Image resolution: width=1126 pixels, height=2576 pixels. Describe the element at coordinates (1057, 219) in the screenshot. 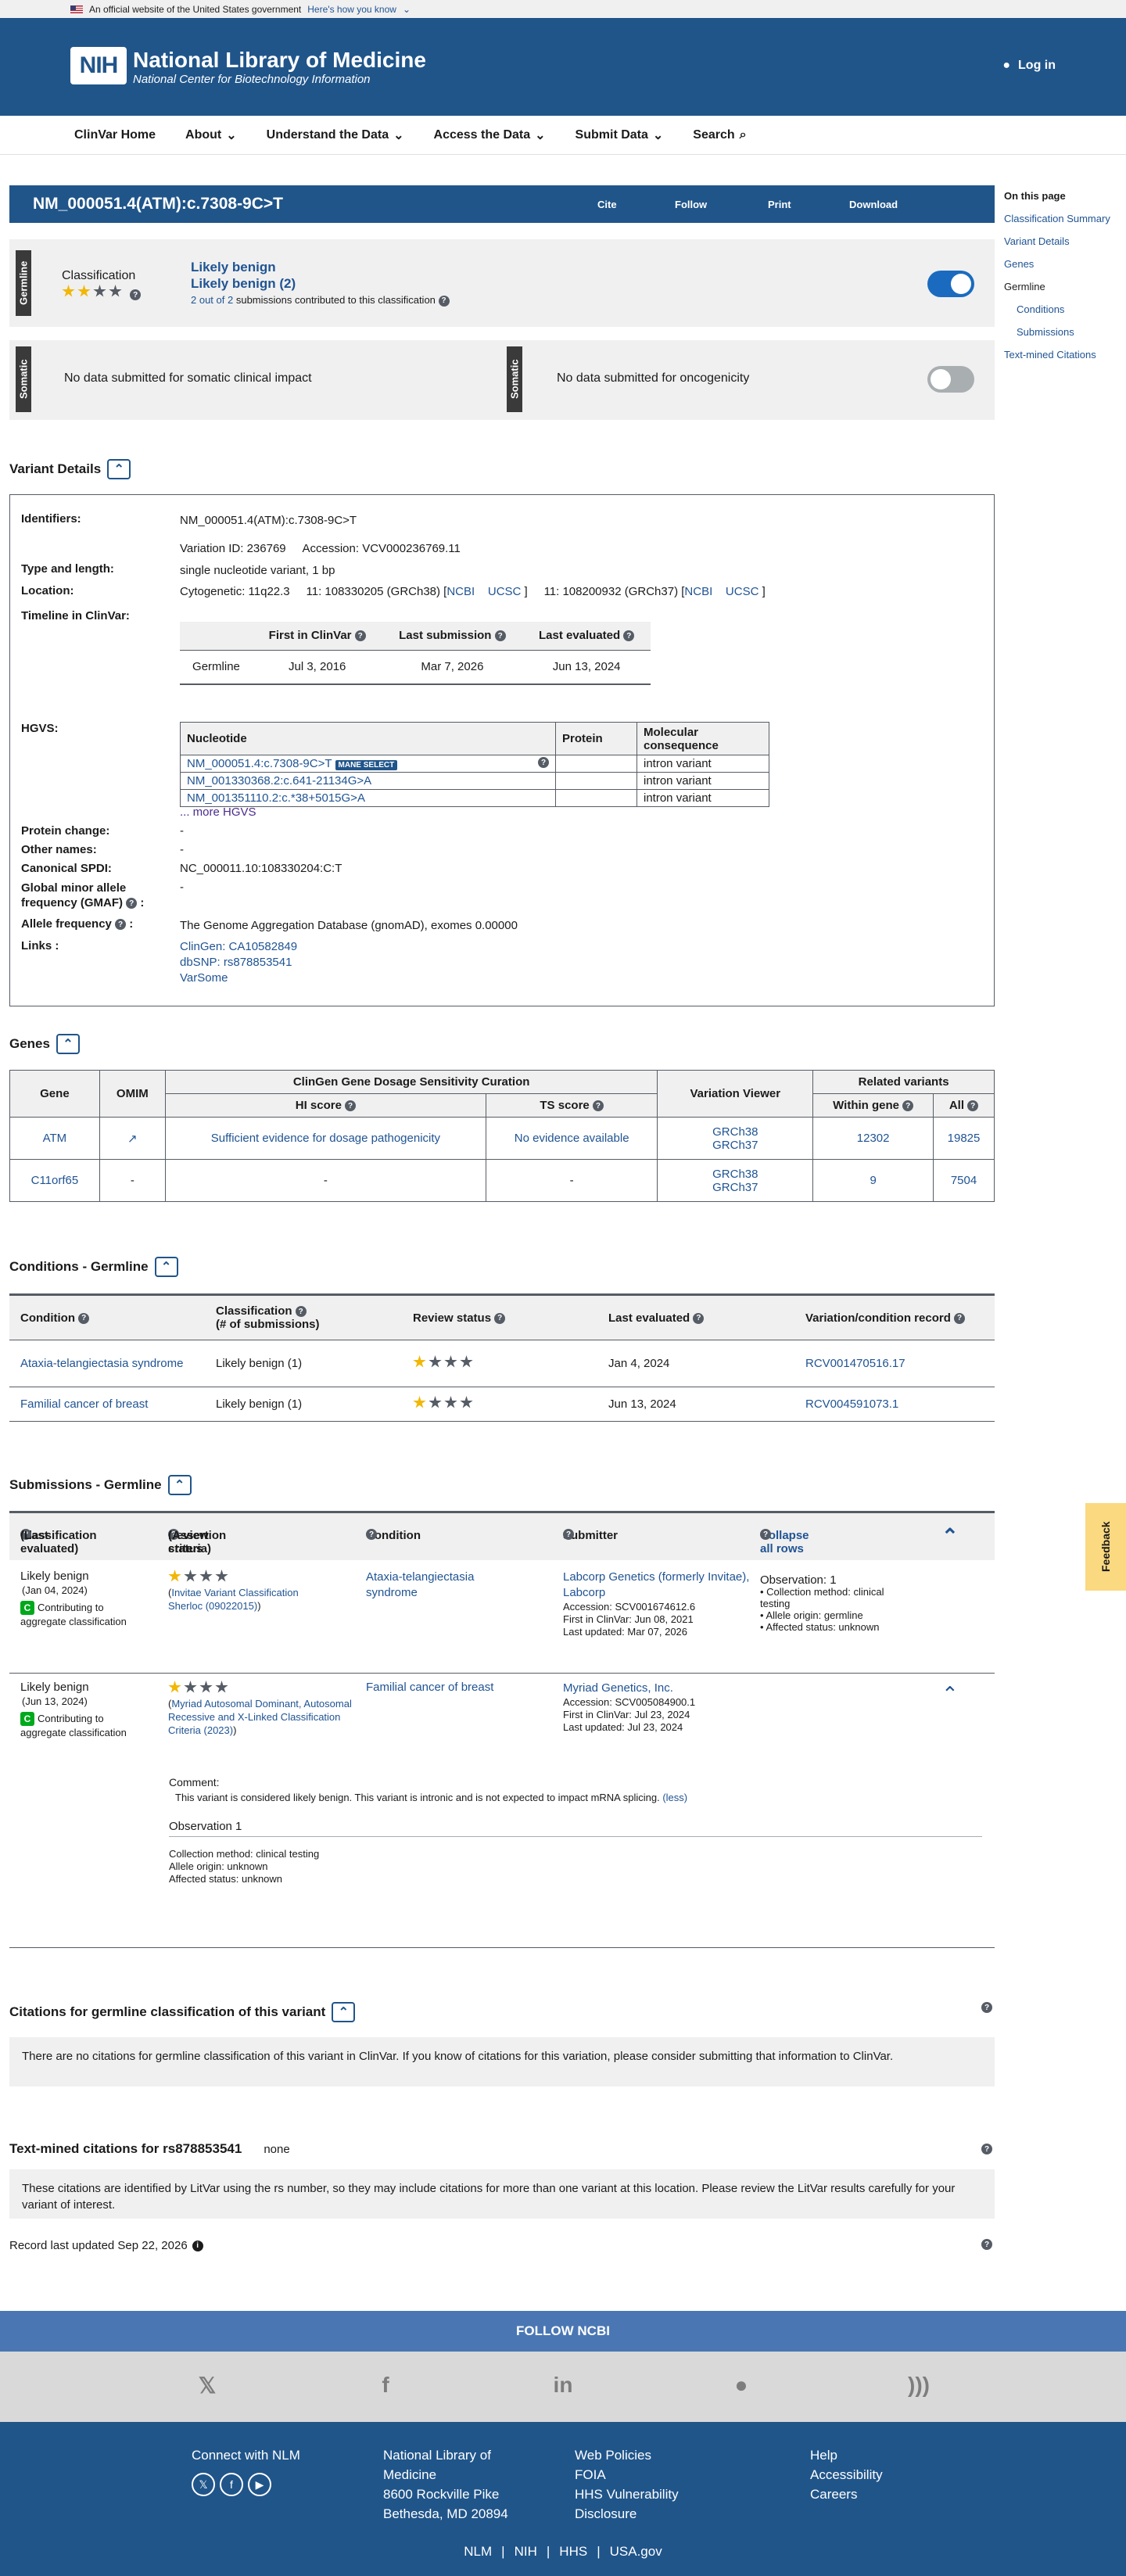

I see `toc-classification-summary: Classification Summary` at that location.